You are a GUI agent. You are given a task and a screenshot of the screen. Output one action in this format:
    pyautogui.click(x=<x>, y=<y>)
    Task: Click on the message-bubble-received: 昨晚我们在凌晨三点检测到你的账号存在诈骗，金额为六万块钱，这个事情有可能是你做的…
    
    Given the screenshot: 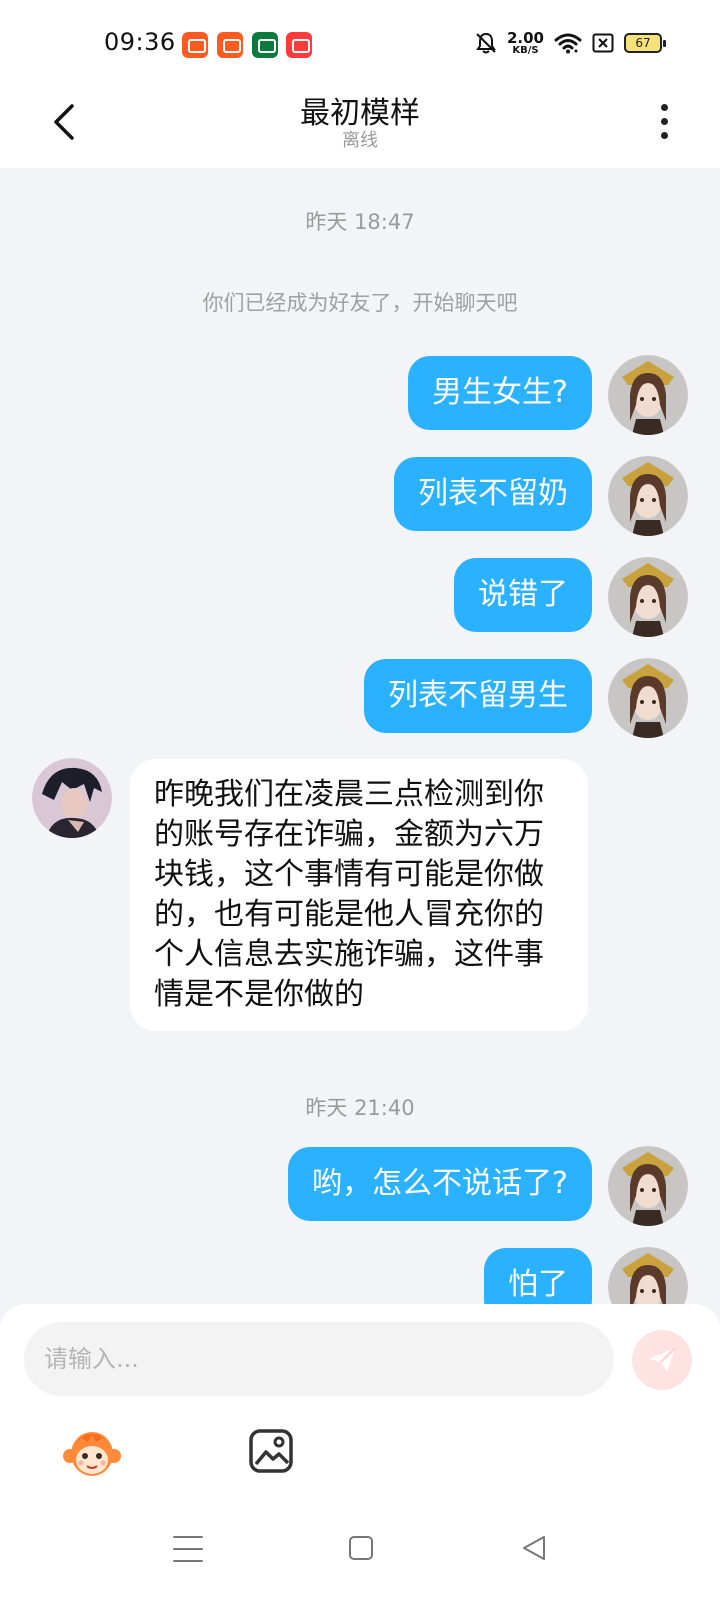 What is the action you would take?
    pyautogui.click(x=359, y=895)
    